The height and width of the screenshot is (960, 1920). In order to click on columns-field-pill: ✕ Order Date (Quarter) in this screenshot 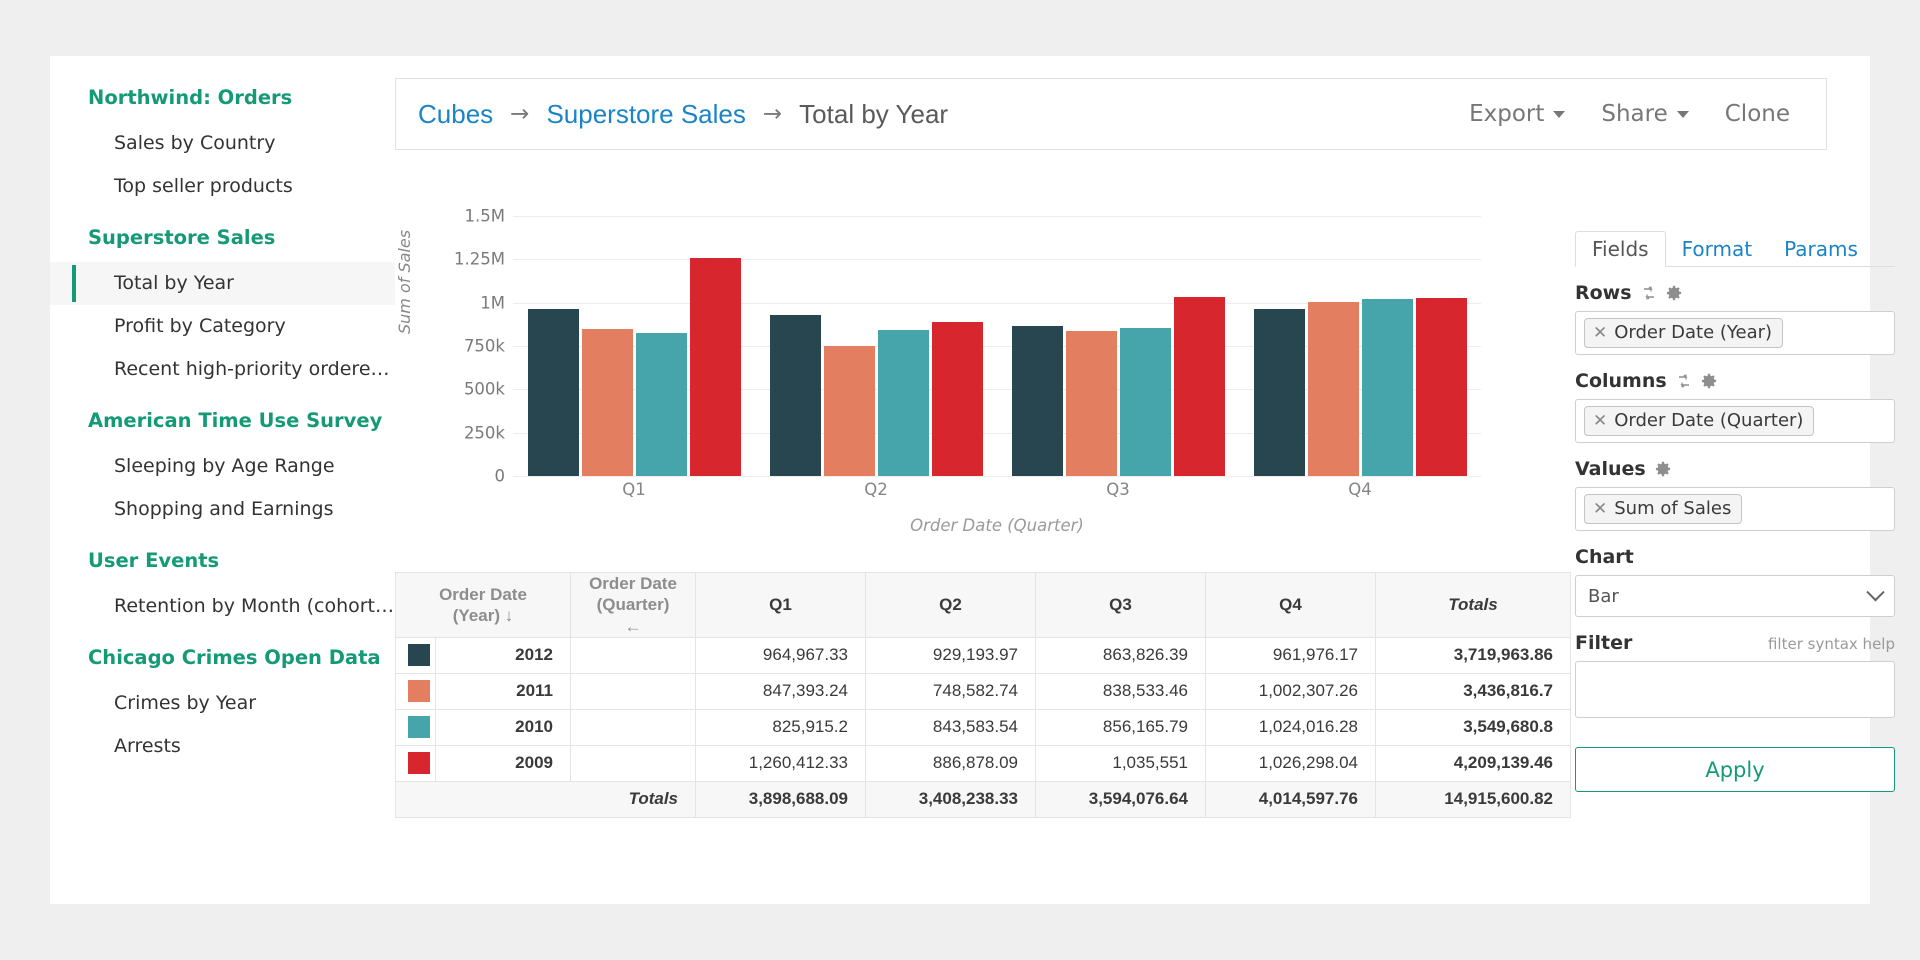, I will do `click(1699, 421)`.